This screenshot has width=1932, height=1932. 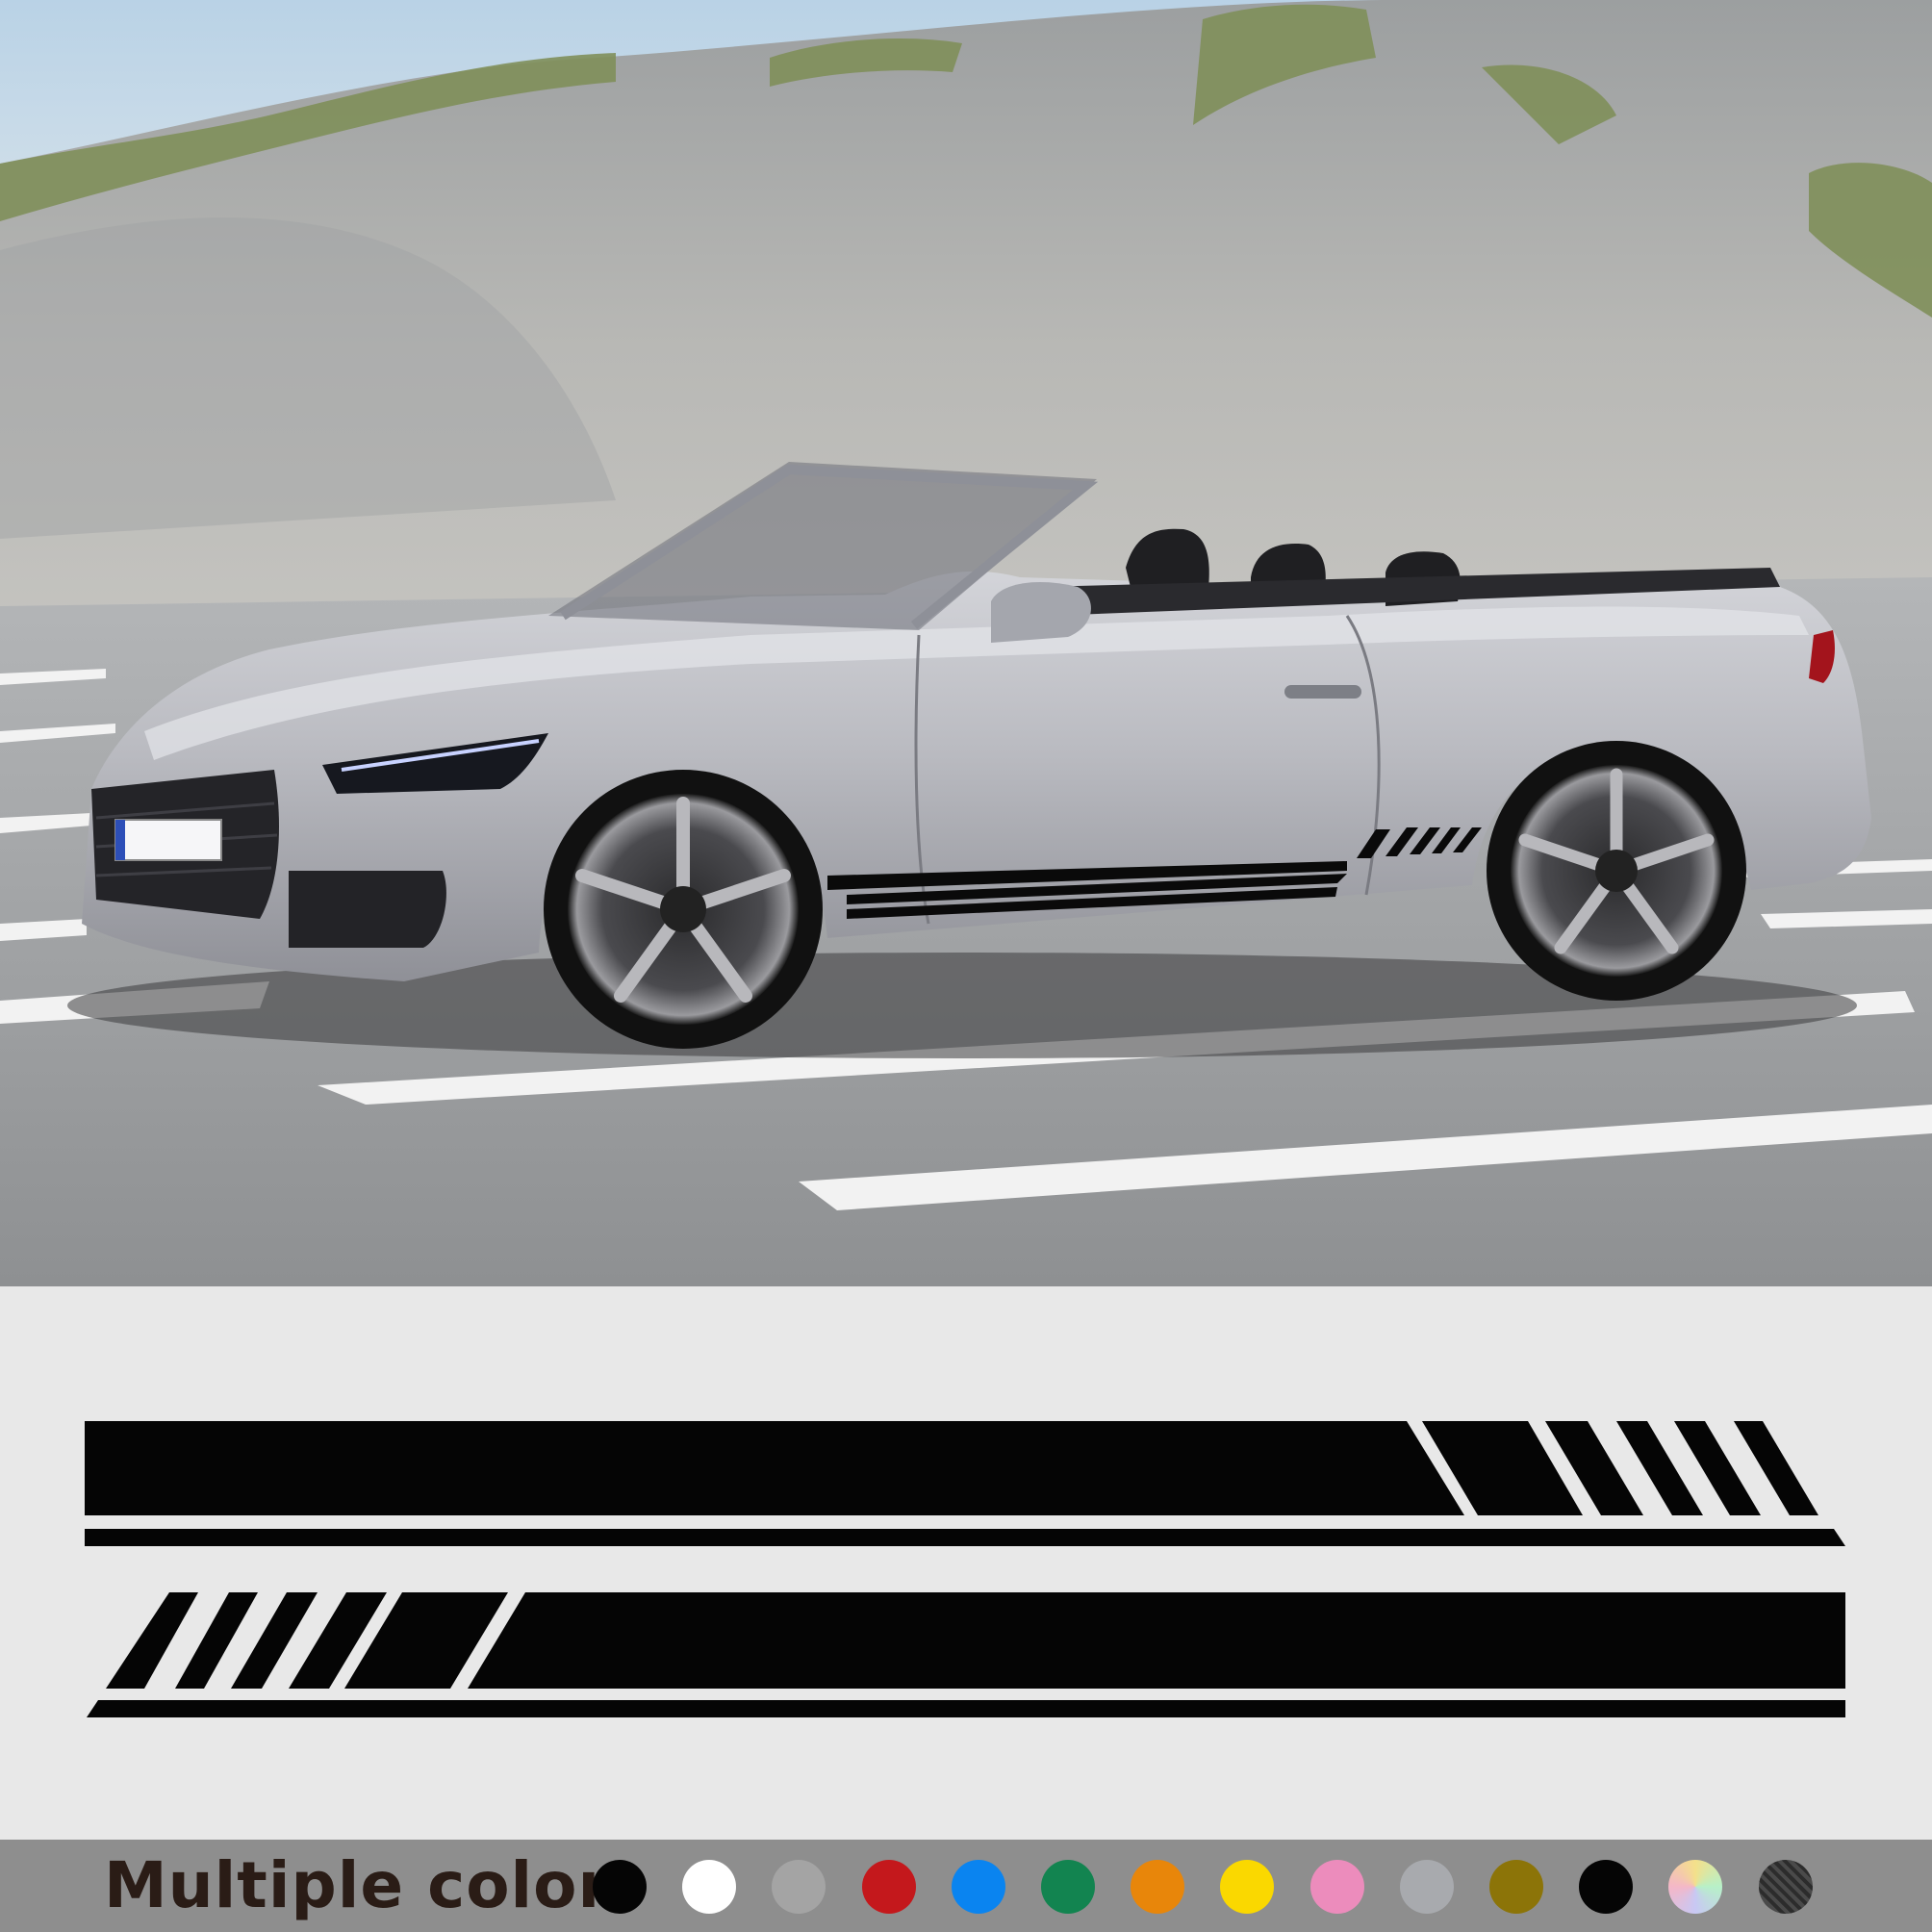 I want to click on color-swatch-black, so click(x=620, y=1887).